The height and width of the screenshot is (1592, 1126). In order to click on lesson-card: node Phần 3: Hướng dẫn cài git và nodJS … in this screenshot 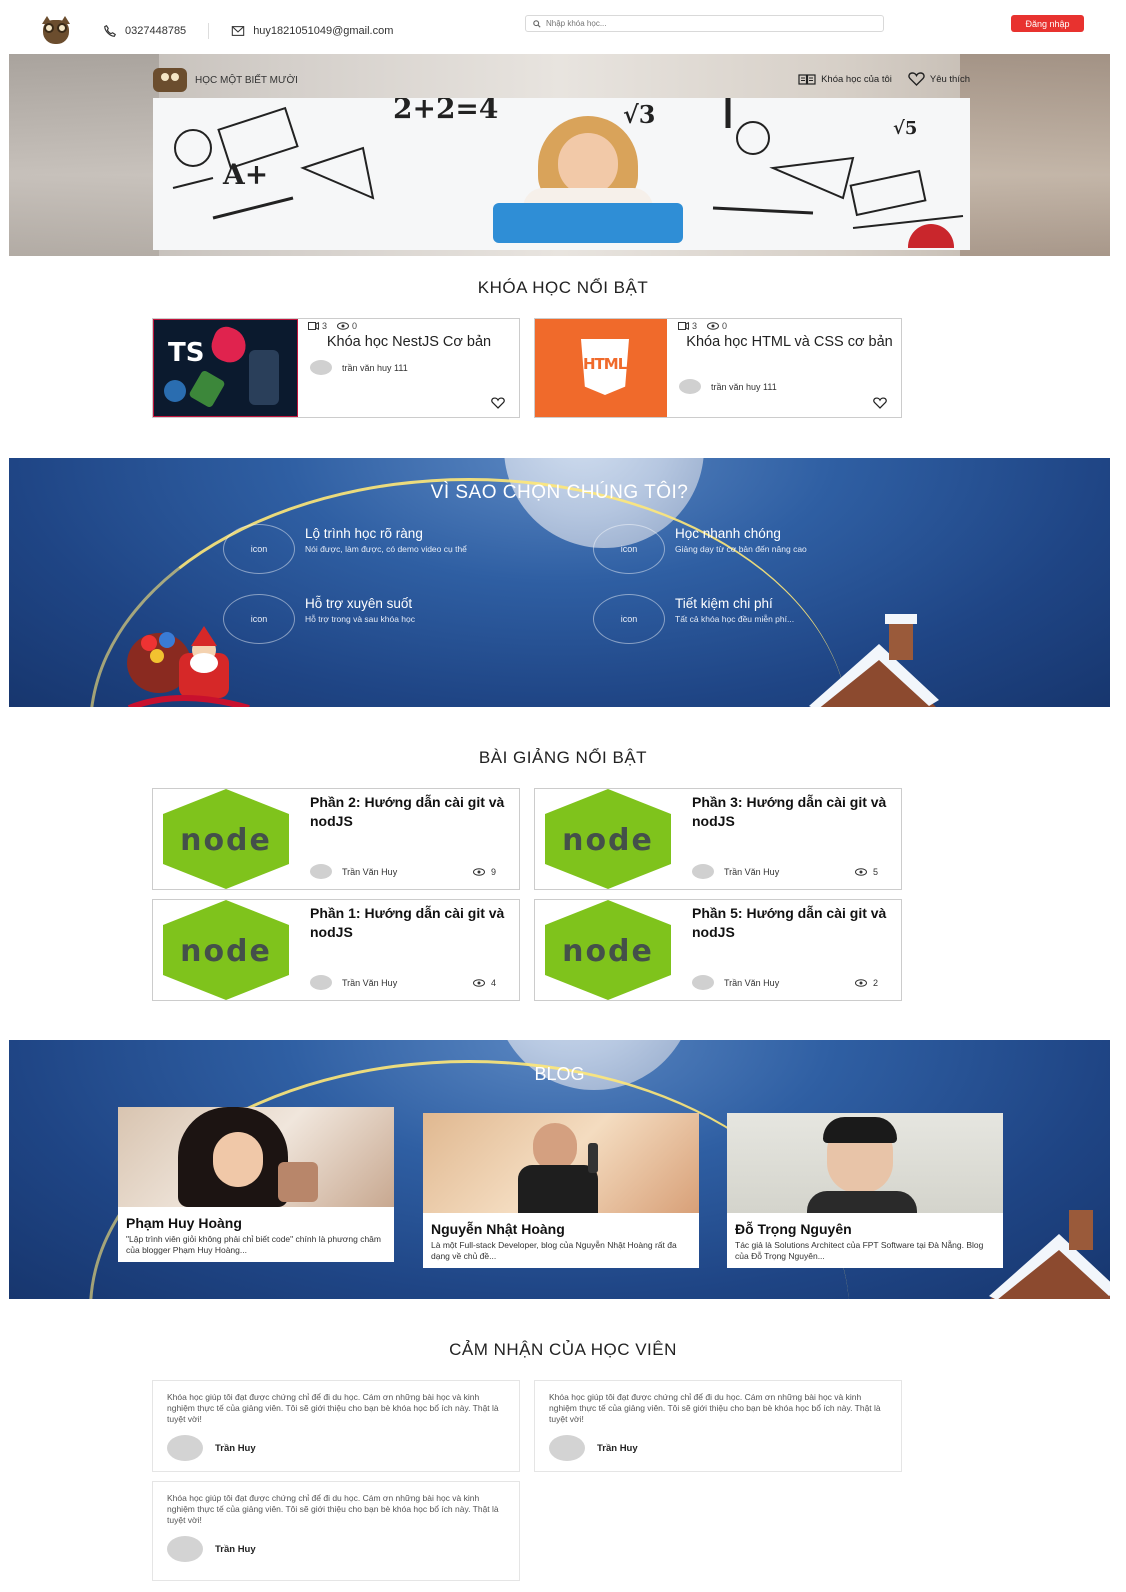, I will do `click(718, 839)`.